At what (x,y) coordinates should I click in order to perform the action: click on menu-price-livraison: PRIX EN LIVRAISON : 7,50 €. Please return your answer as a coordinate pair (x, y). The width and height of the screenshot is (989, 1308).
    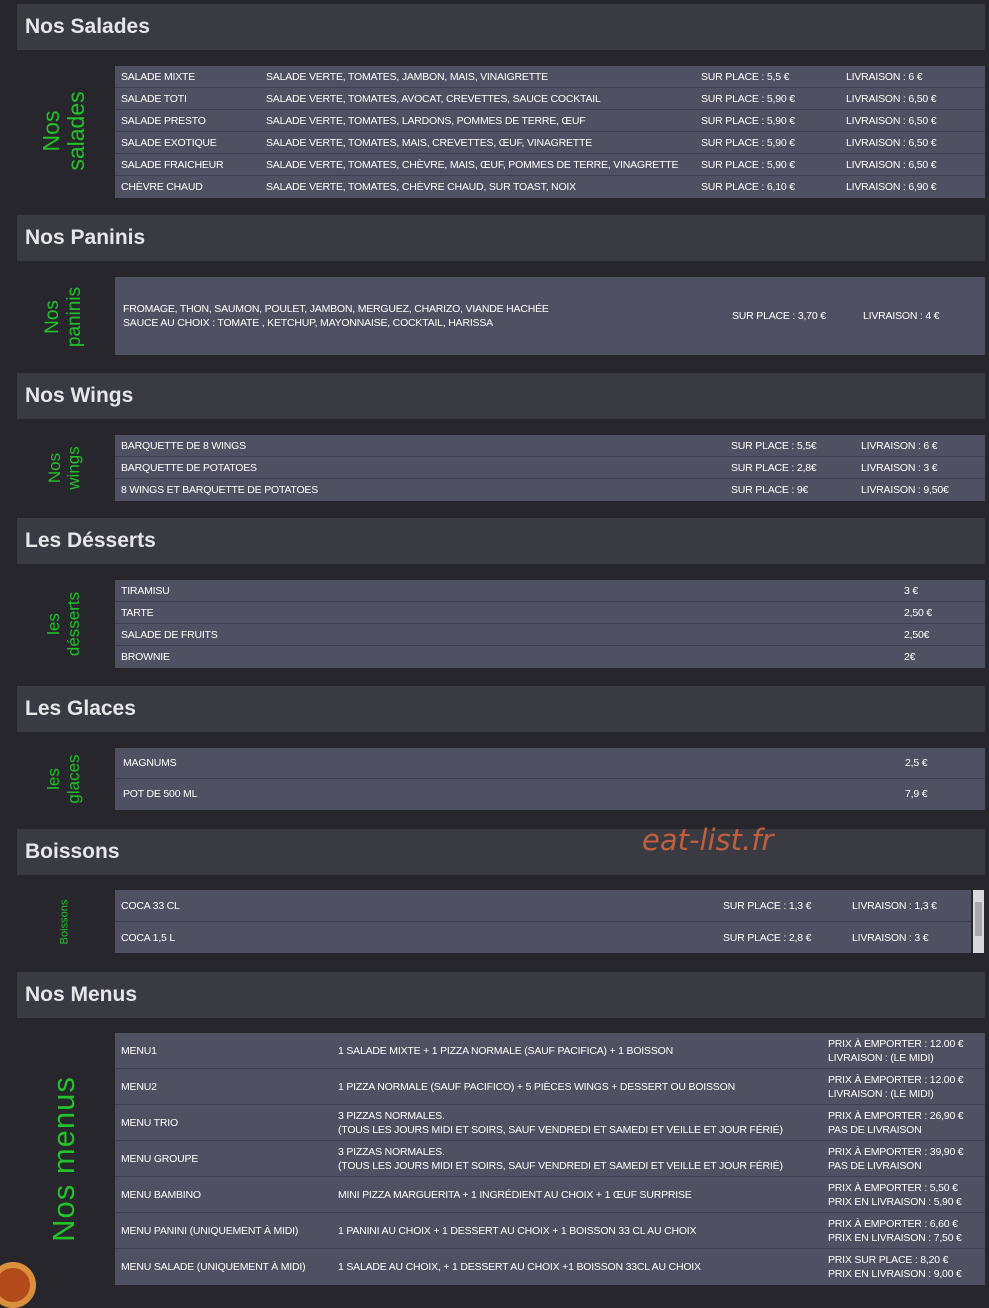
    Looking at the image, I should click on (895, 1238).